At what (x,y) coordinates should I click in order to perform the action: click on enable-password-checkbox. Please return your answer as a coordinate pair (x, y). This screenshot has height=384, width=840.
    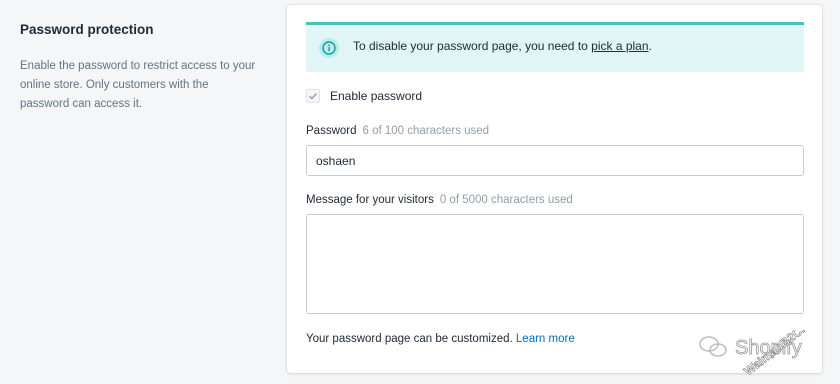
    Looking at the image, I should click on (313, 96).